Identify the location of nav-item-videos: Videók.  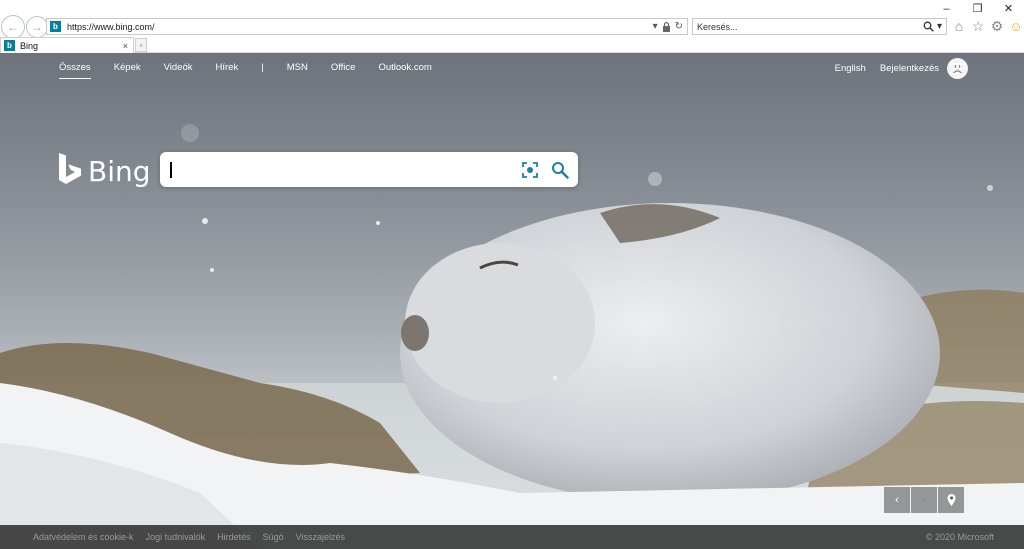
(178, 67).